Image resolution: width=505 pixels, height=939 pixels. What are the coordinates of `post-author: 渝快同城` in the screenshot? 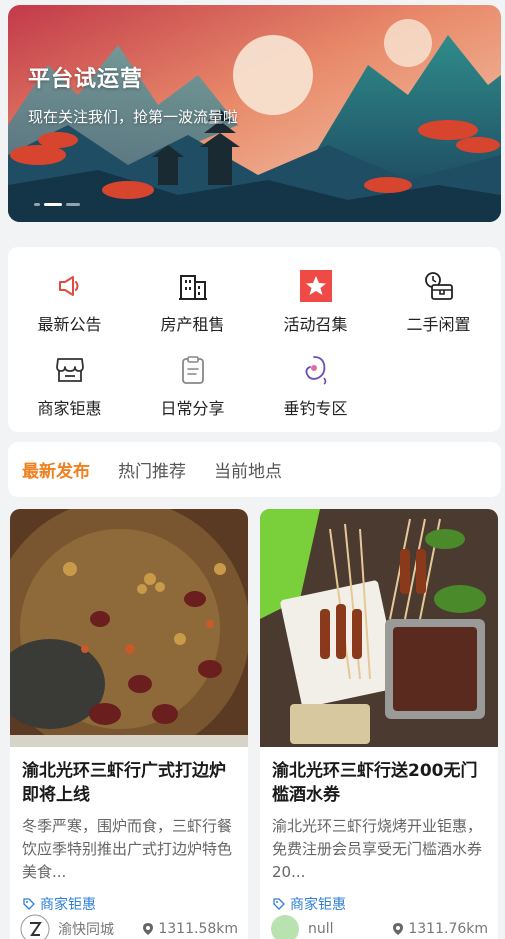 It's located at (67, 926).